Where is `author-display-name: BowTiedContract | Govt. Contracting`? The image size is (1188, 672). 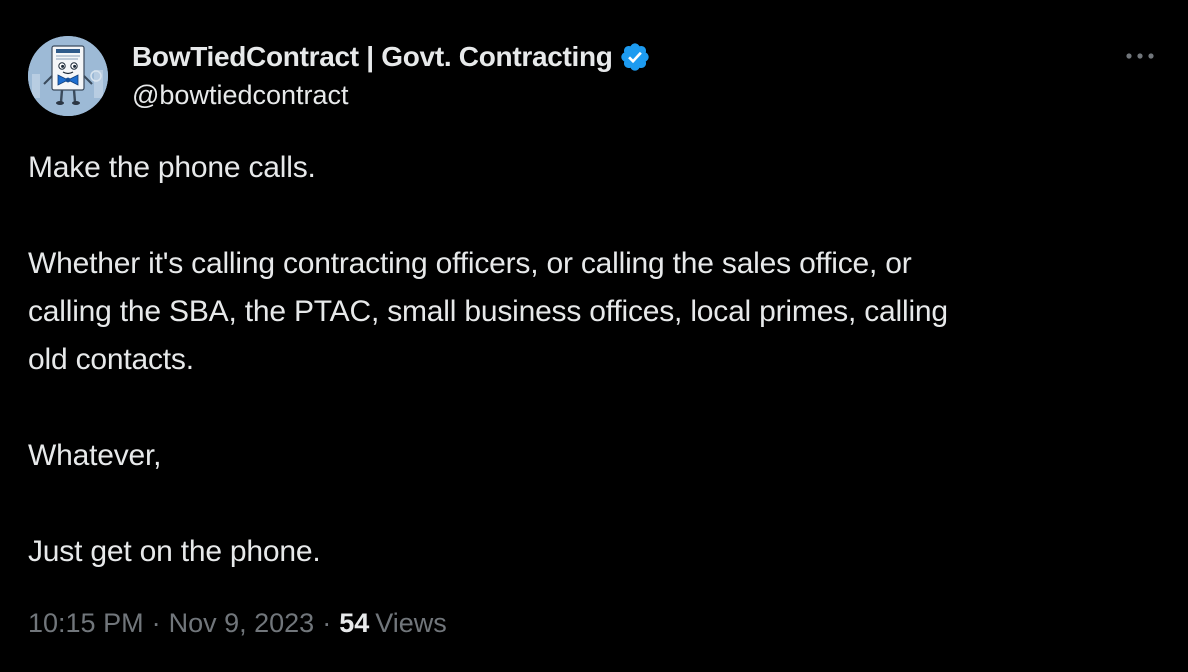 author-display-name: BowTiedContract | Govt. Contracting is located at coordinates (372, 57).